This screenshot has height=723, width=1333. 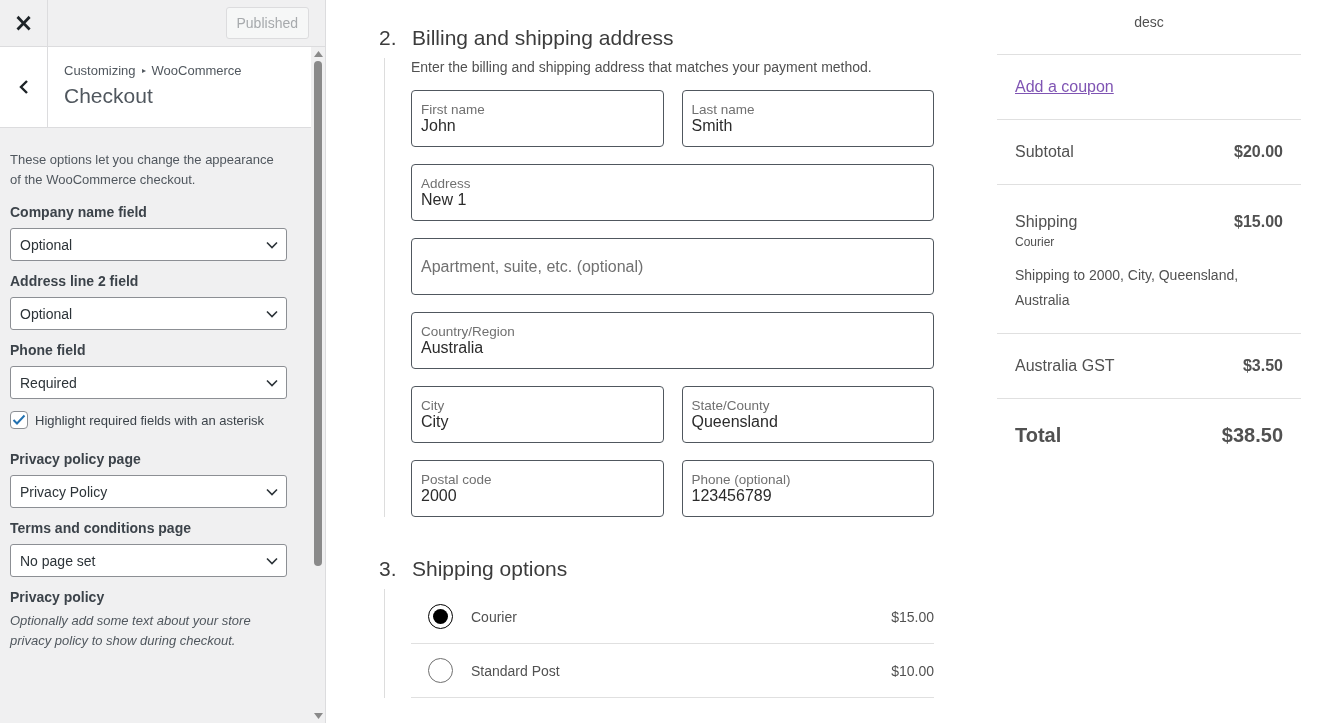 I want to click on checkbox-label: Highlight required fields with an asterisk, so click(x=150, y=420).